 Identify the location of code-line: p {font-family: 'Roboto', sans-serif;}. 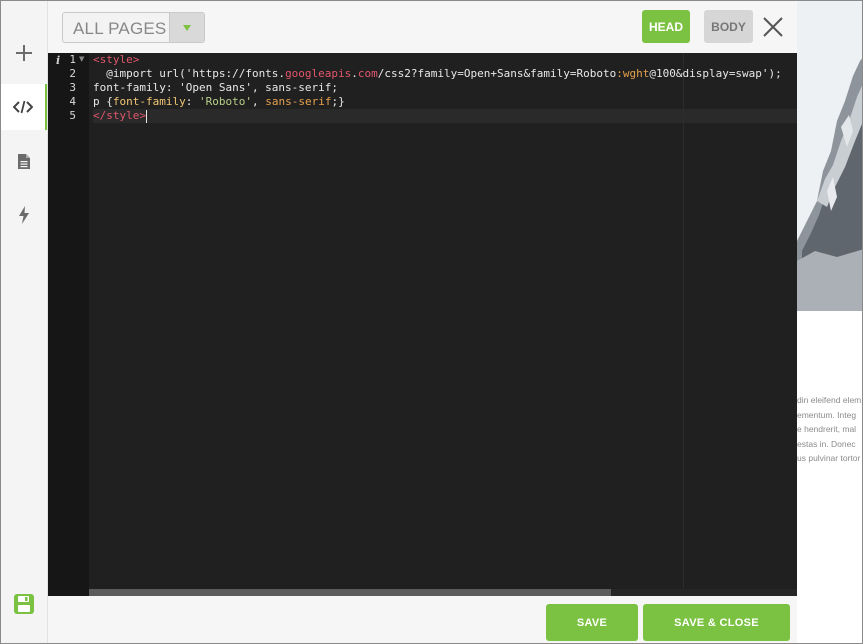
(219, 102).